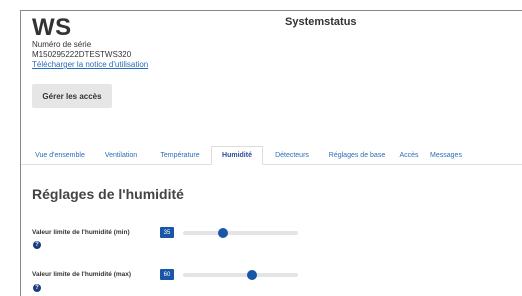 The height and width of the screenshot is (296, 522). Describe the element at coordinates (180, 155) in the screenshot. I see `tab-temperature: Température` at that location.